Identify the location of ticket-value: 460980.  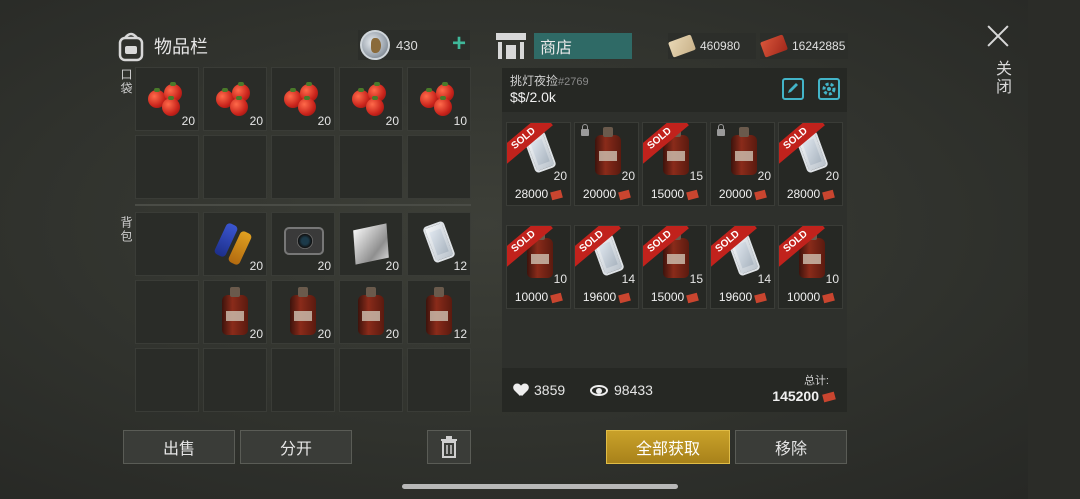
(720, 46).